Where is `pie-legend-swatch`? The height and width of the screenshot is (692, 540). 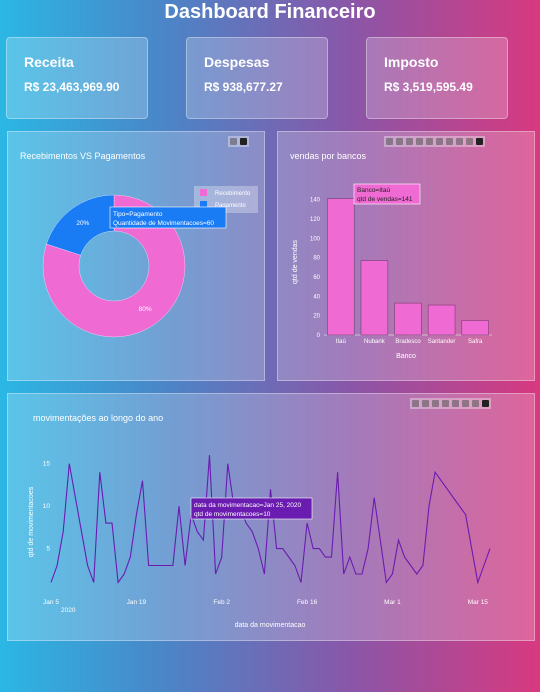
pie-legend-swatch is located at coordinates (203, 192).